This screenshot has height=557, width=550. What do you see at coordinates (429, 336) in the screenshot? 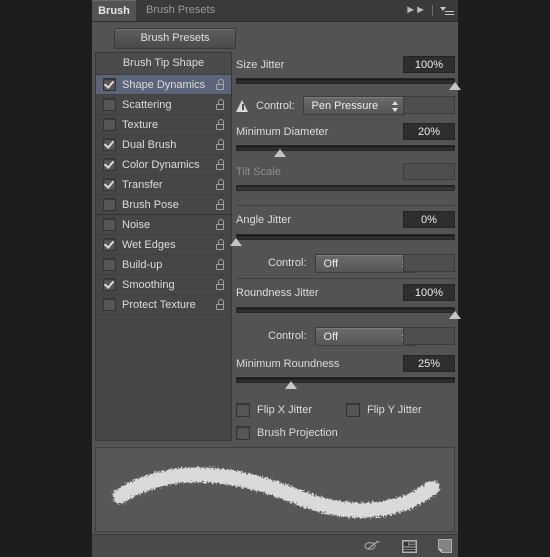
I see `roundness-control-extra-field` at bounding box center [429, 336].